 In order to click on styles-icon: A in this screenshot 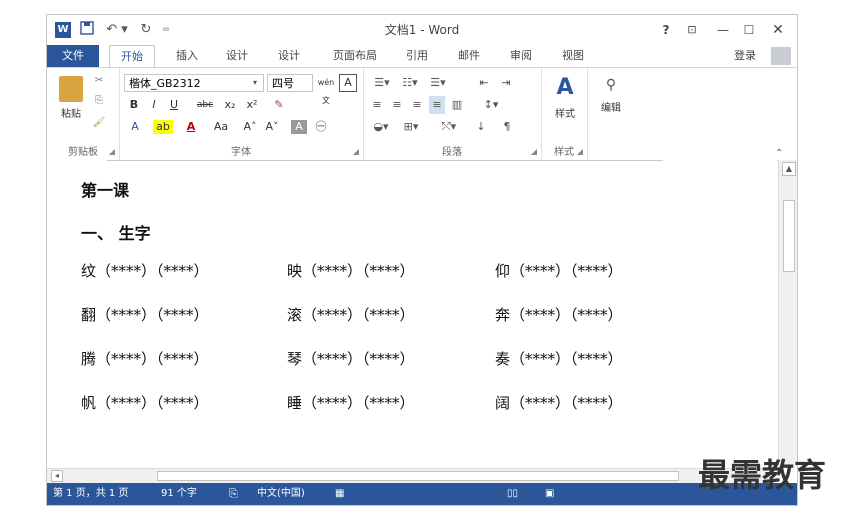, I will do `click(565, 88)`.